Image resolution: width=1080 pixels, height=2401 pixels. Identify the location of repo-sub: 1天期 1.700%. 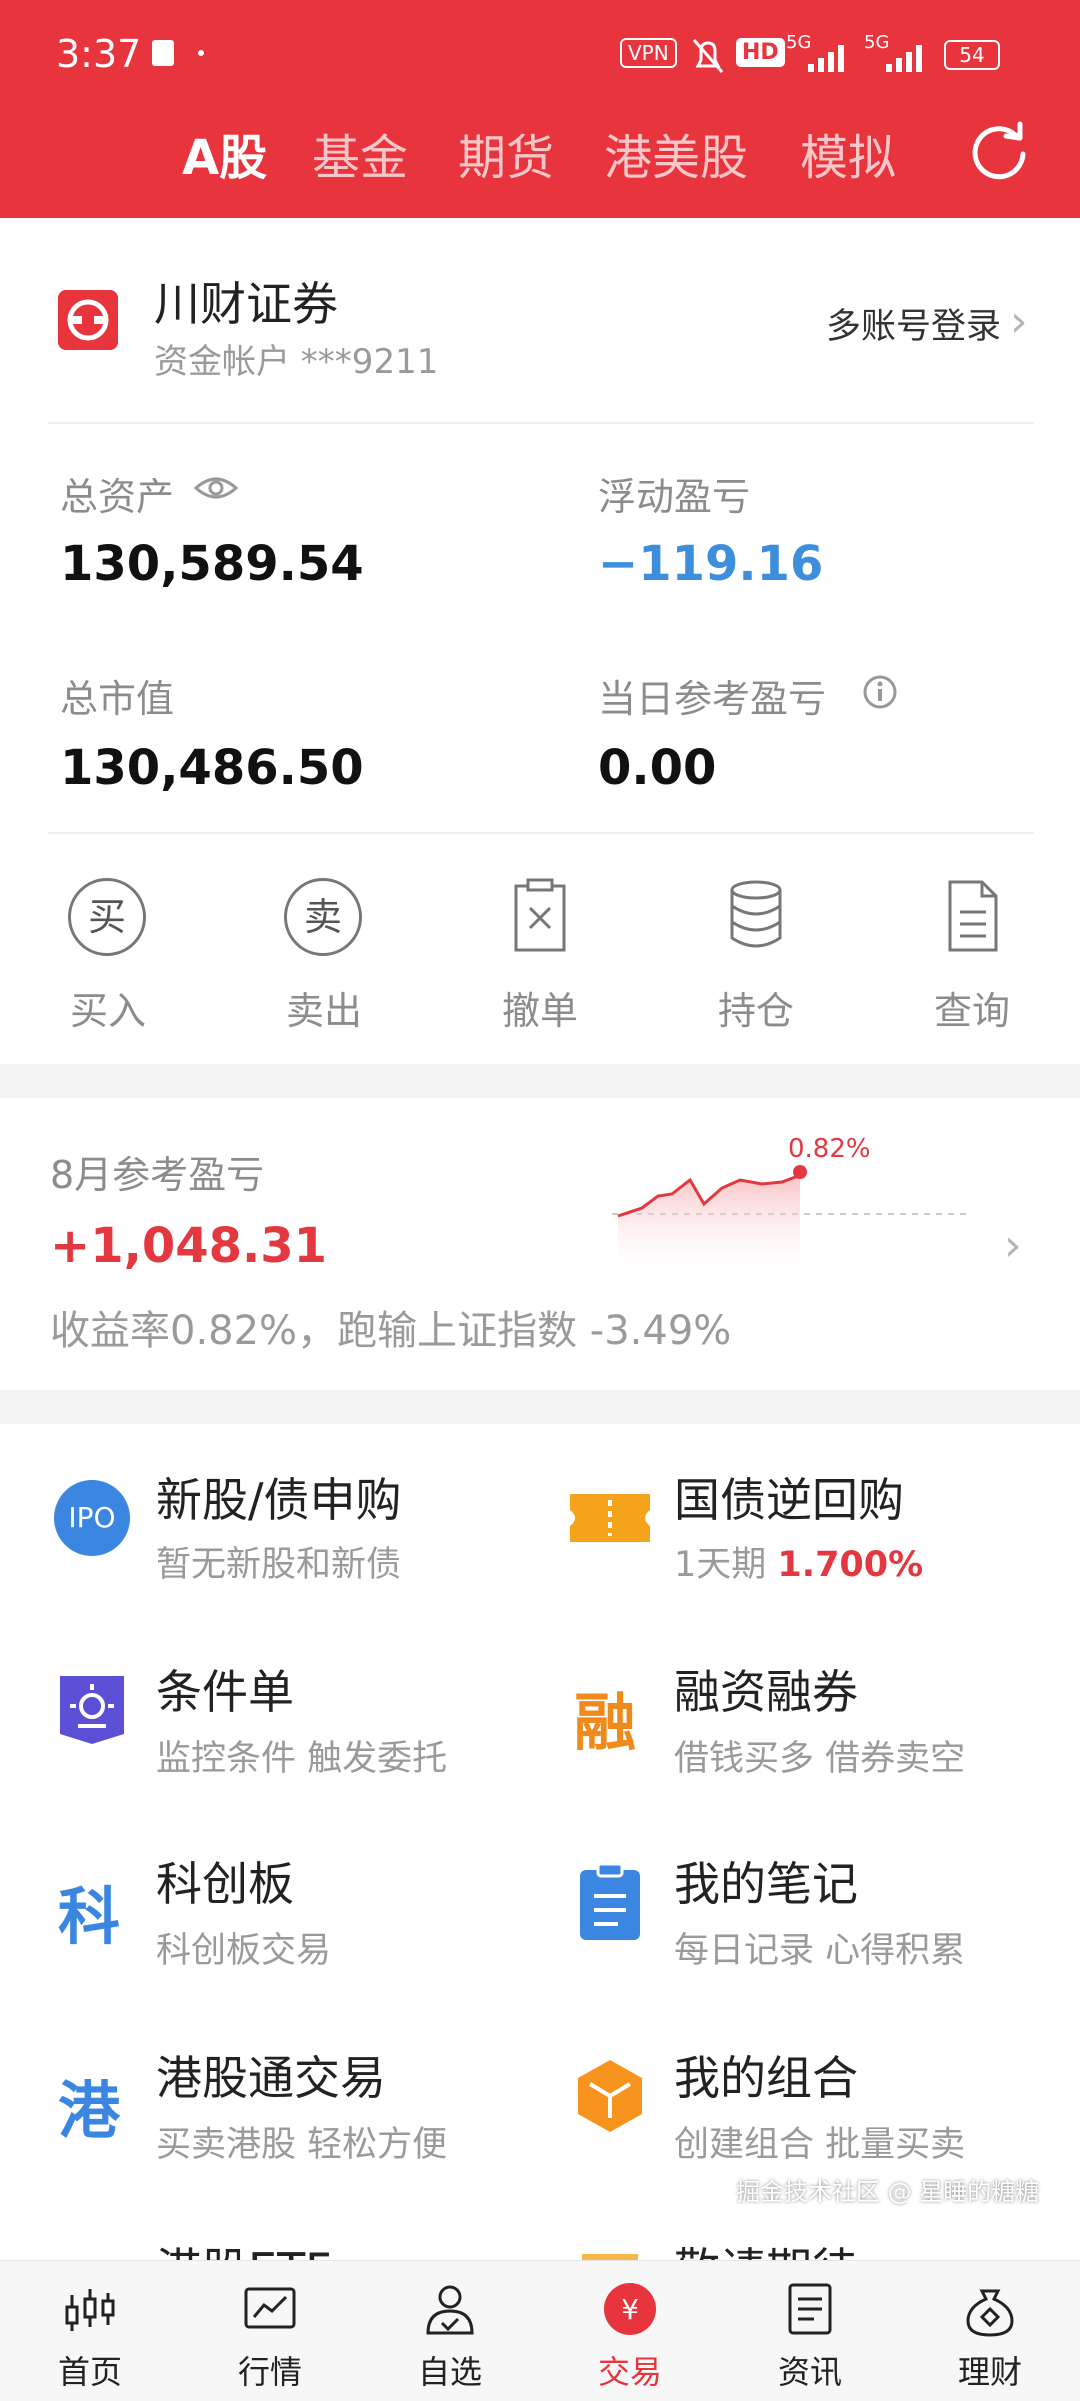
(798, 1561).